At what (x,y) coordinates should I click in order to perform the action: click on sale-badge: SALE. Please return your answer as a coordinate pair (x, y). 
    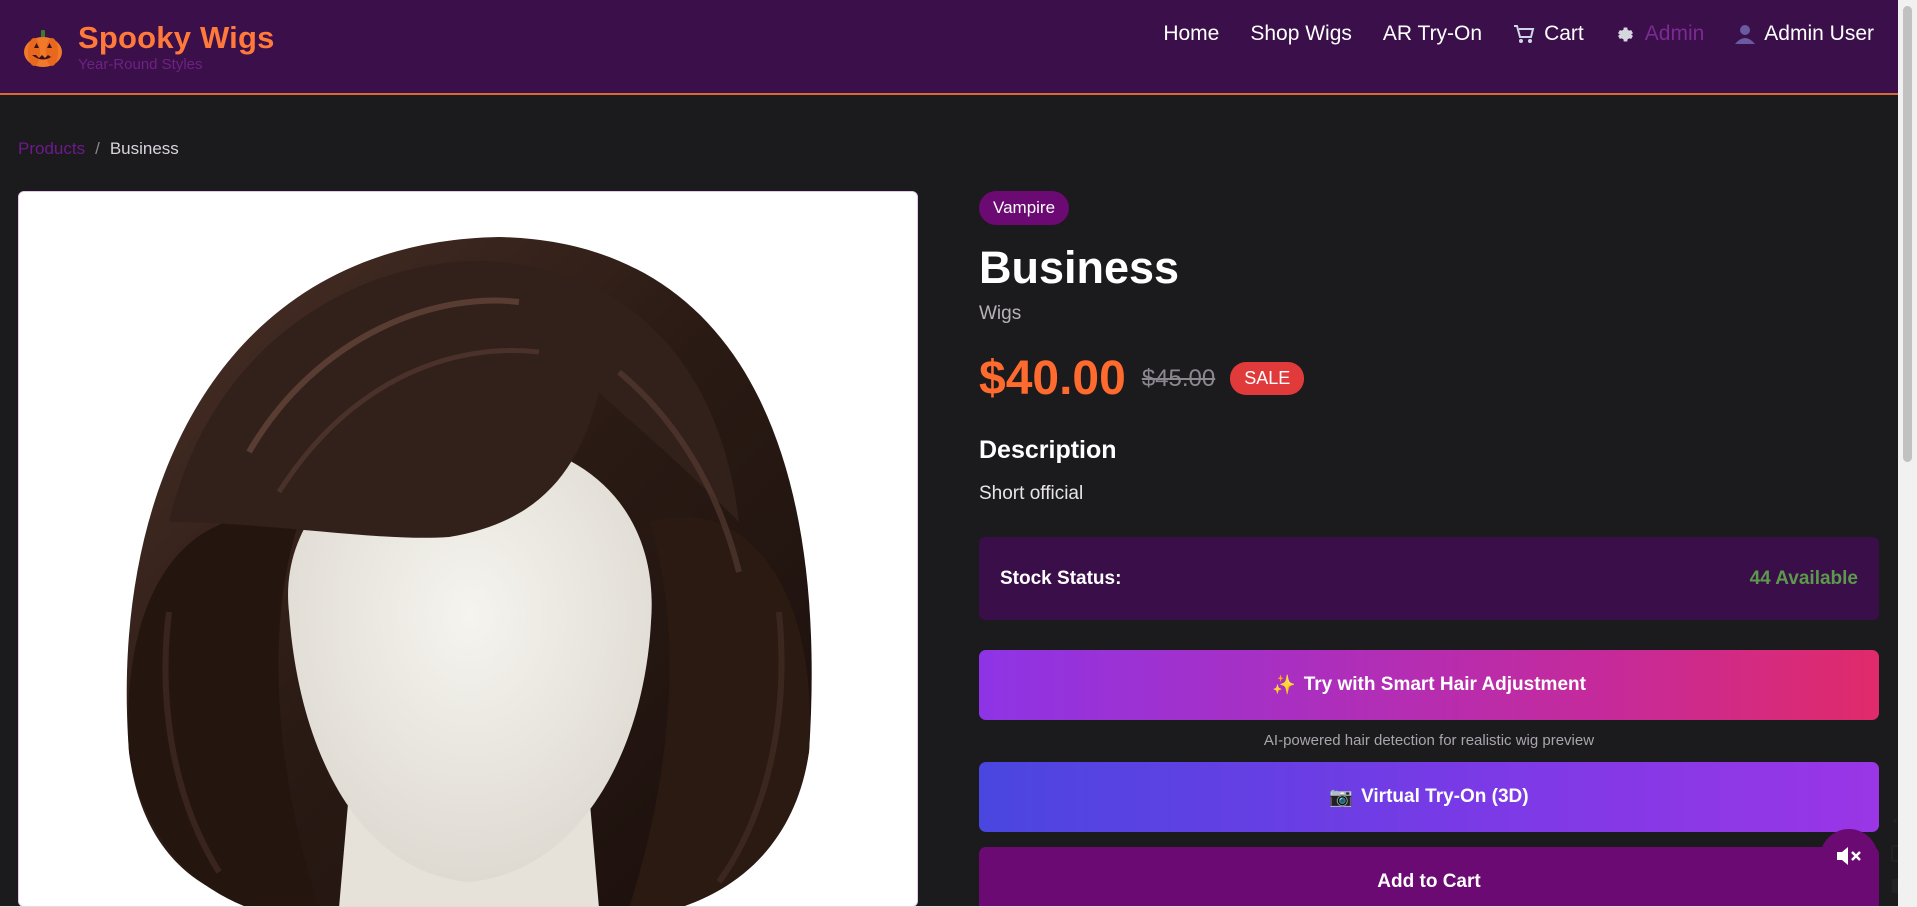
    Looking at the image, I should click on (1267, 378).